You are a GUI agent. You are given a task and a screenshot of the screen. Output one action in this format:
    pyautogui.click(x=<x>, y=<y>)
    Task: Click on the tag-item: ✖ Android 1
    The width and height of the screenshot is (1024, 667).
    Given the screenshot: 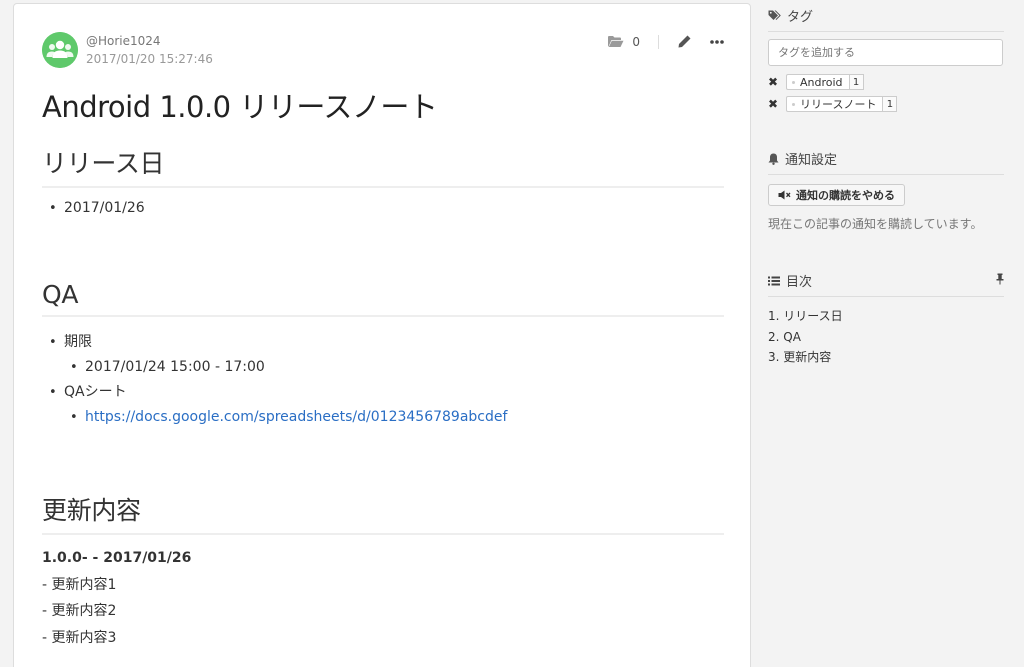 What is the action you would take?
    pyautogui.click(x=886, y=82)
    